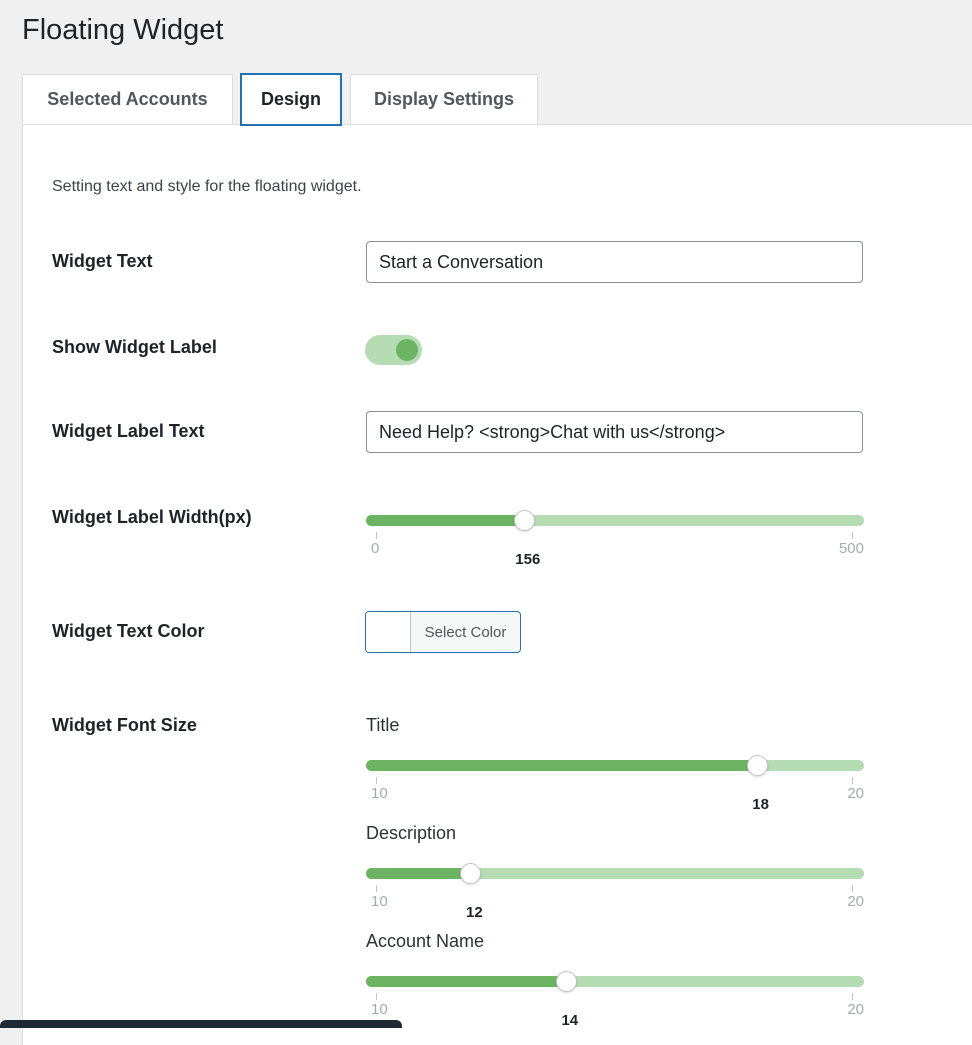  Describe the element at coordinates (291, 99) in the screenshot. I see `tab-design: Design` at that location.